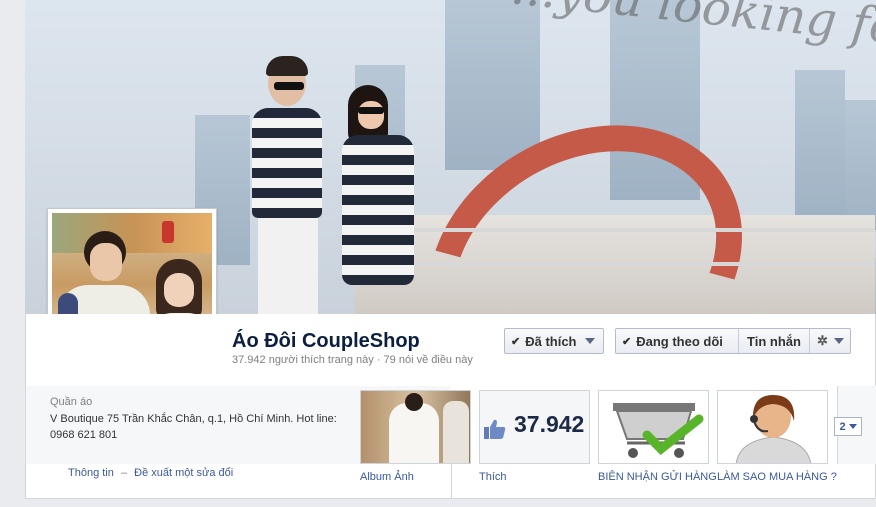 The width and height of the screenshot is (876, 507). What do you see at coordinates (387, 477) in the screenshot?
I see `photos-label: Album Ảnh` at bounding box center [387, 477].